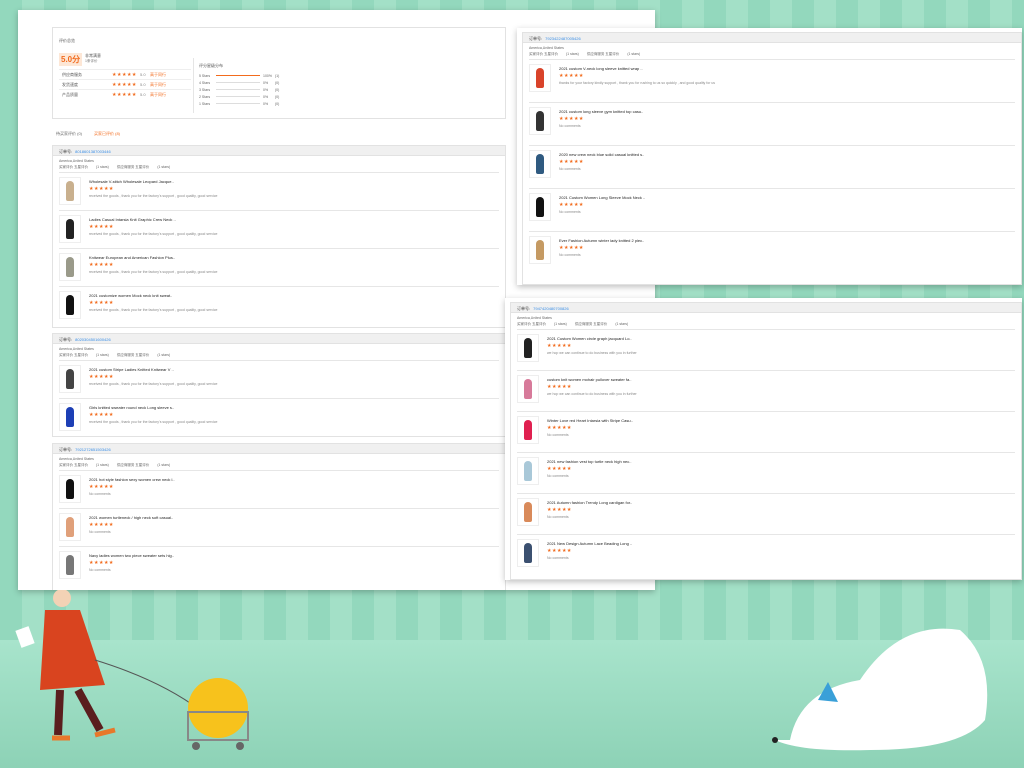  What do you see at coordinates (93, 449) in the screenshot?
I see `order-number: 7921272651503426` at bounding box center [93, 449].